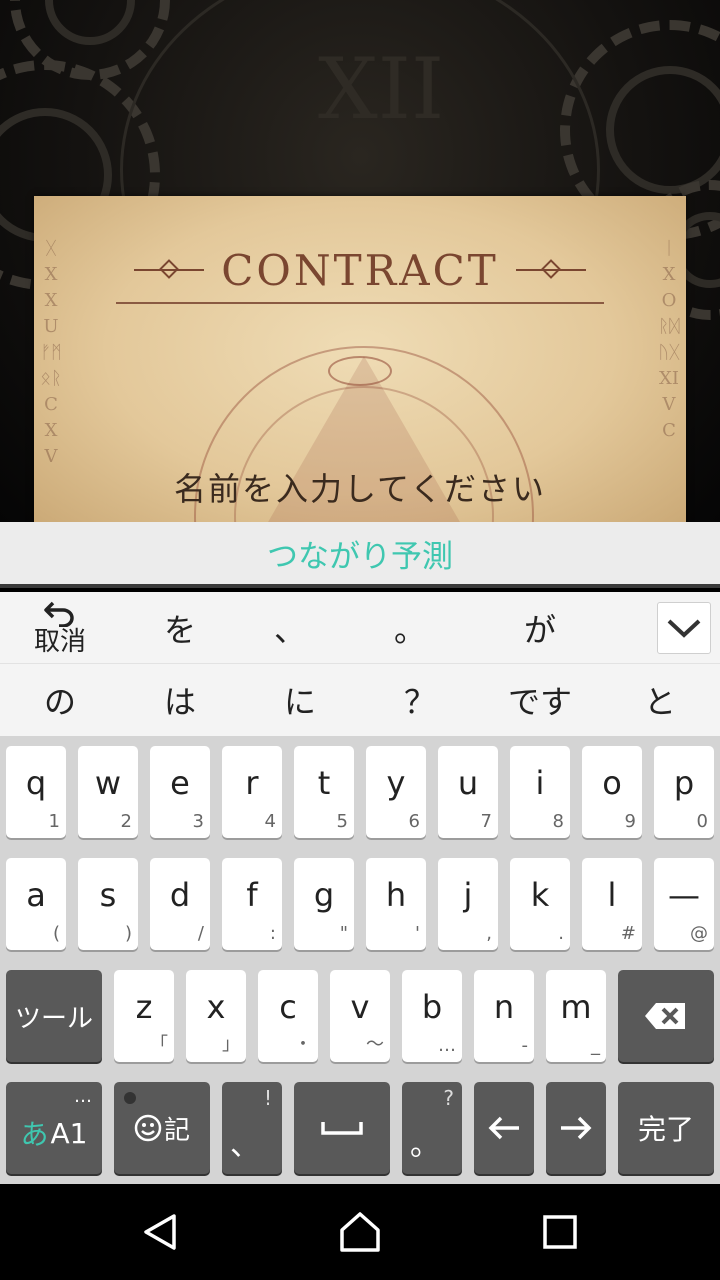  Describe the element at coordinates (540, 904) in the screenshot. I see `key-k: k.` at that location.